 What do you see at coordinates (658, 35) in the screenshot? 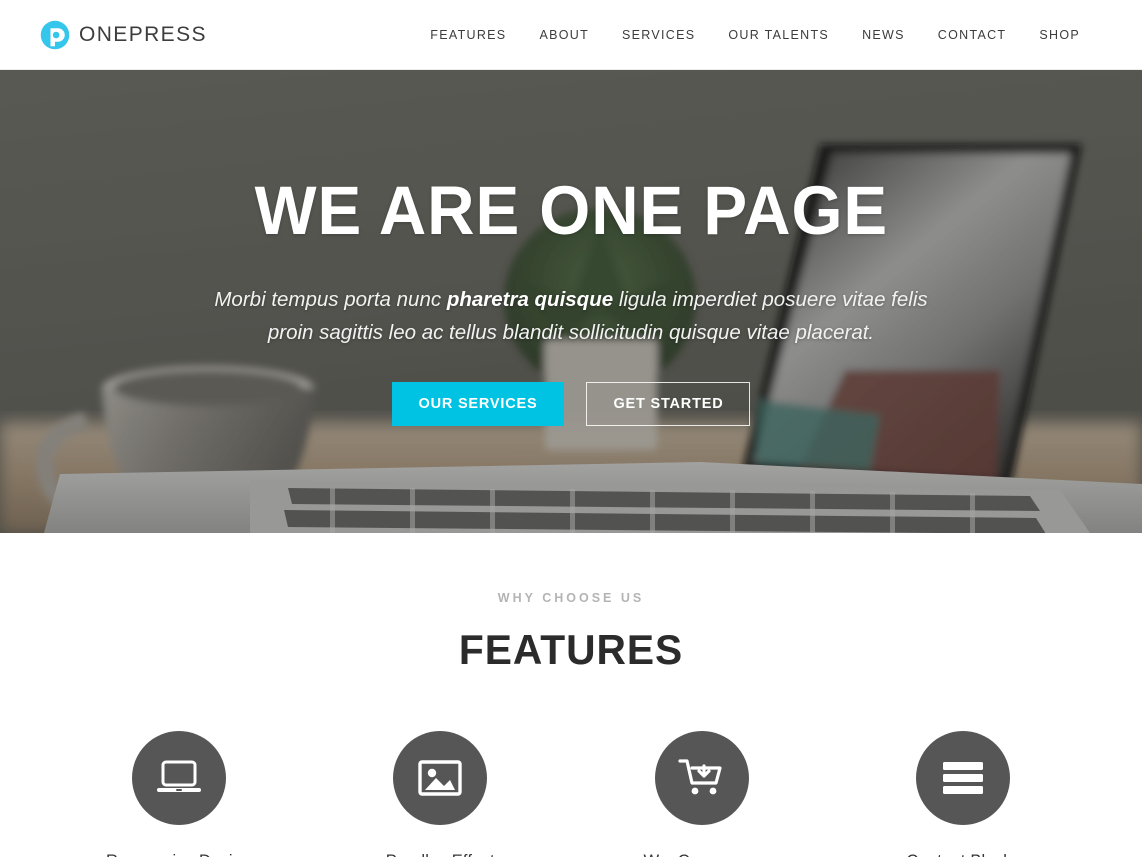
I see `nav-item-services: SERVICES` at bounding box center [658, 35].